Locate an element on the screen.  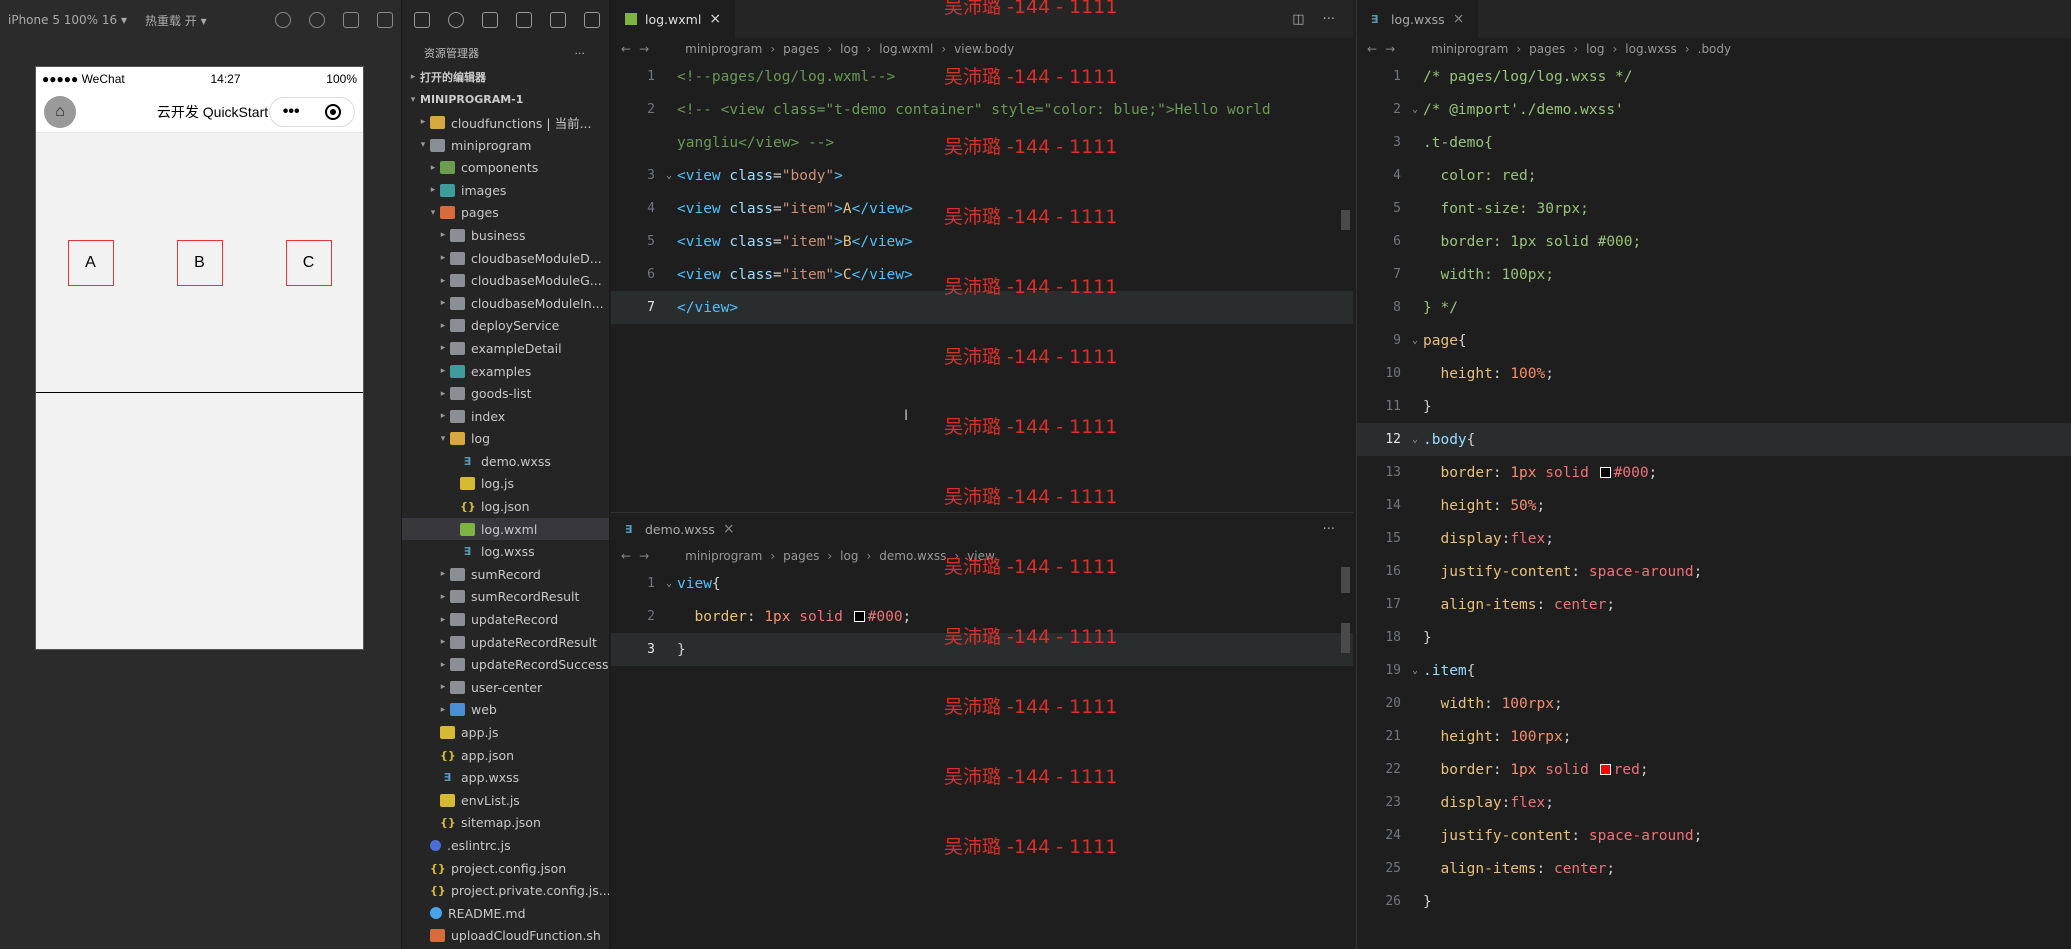
hot-reload-toggle: 热重载 开 ▾ is located at coordinates (176, 20).